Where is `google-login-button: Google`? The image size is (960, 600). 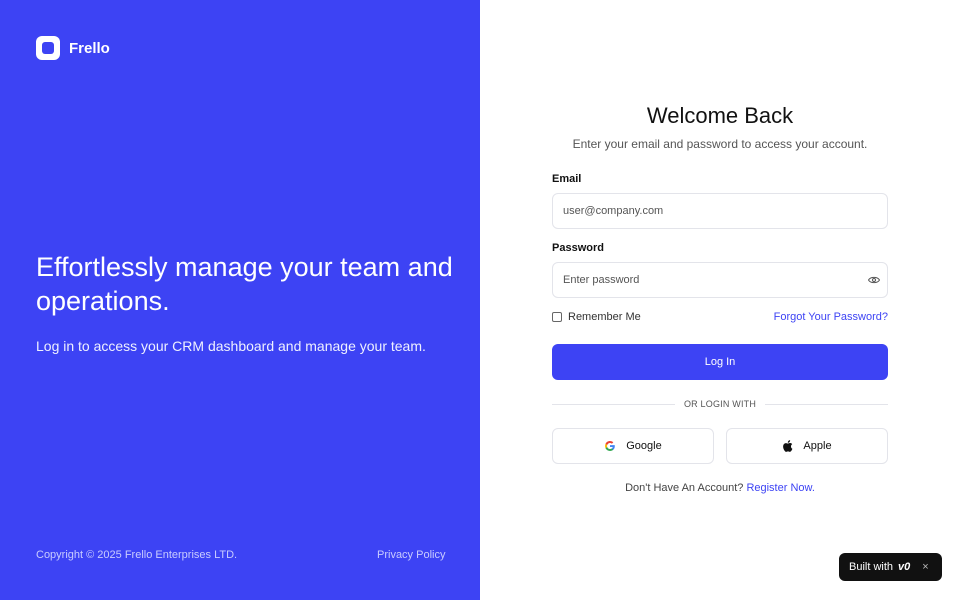
google-login-button: Google is located at coordinates (633, 446).